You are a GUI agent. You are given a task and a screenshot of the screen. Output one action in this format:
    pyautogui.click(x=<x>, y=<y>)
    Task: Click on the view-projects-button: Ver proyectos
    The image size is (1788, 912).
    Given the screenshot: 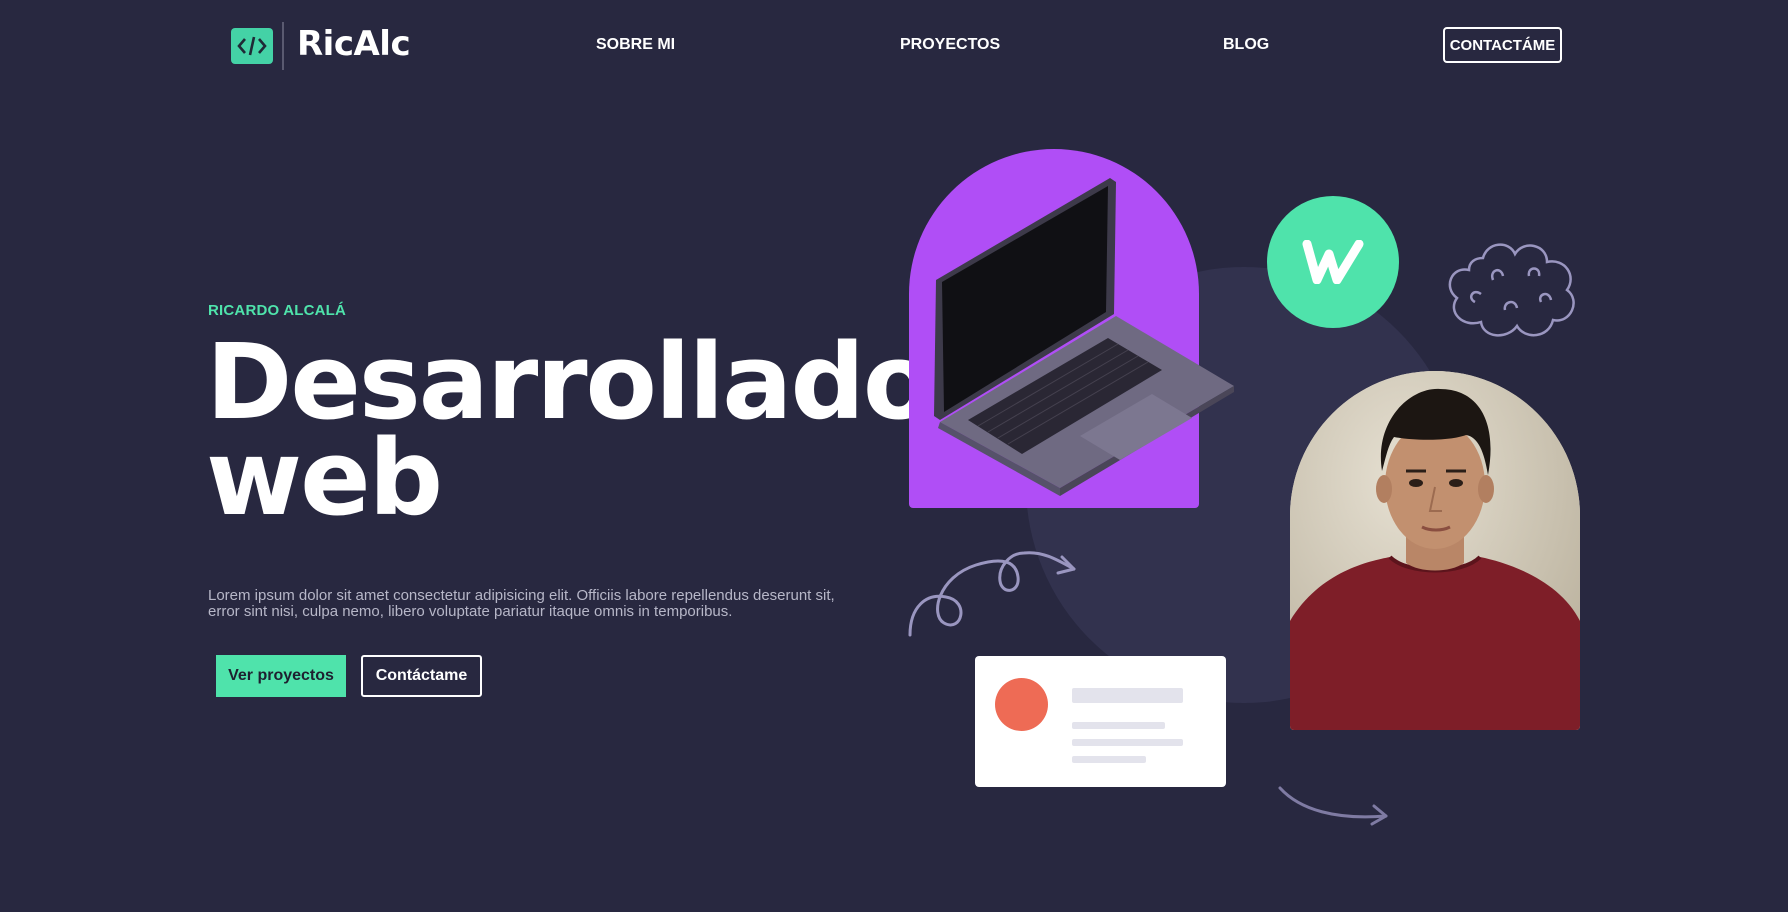 What is the action you would take?
    pyautogui.click(x=281, y=676)
    